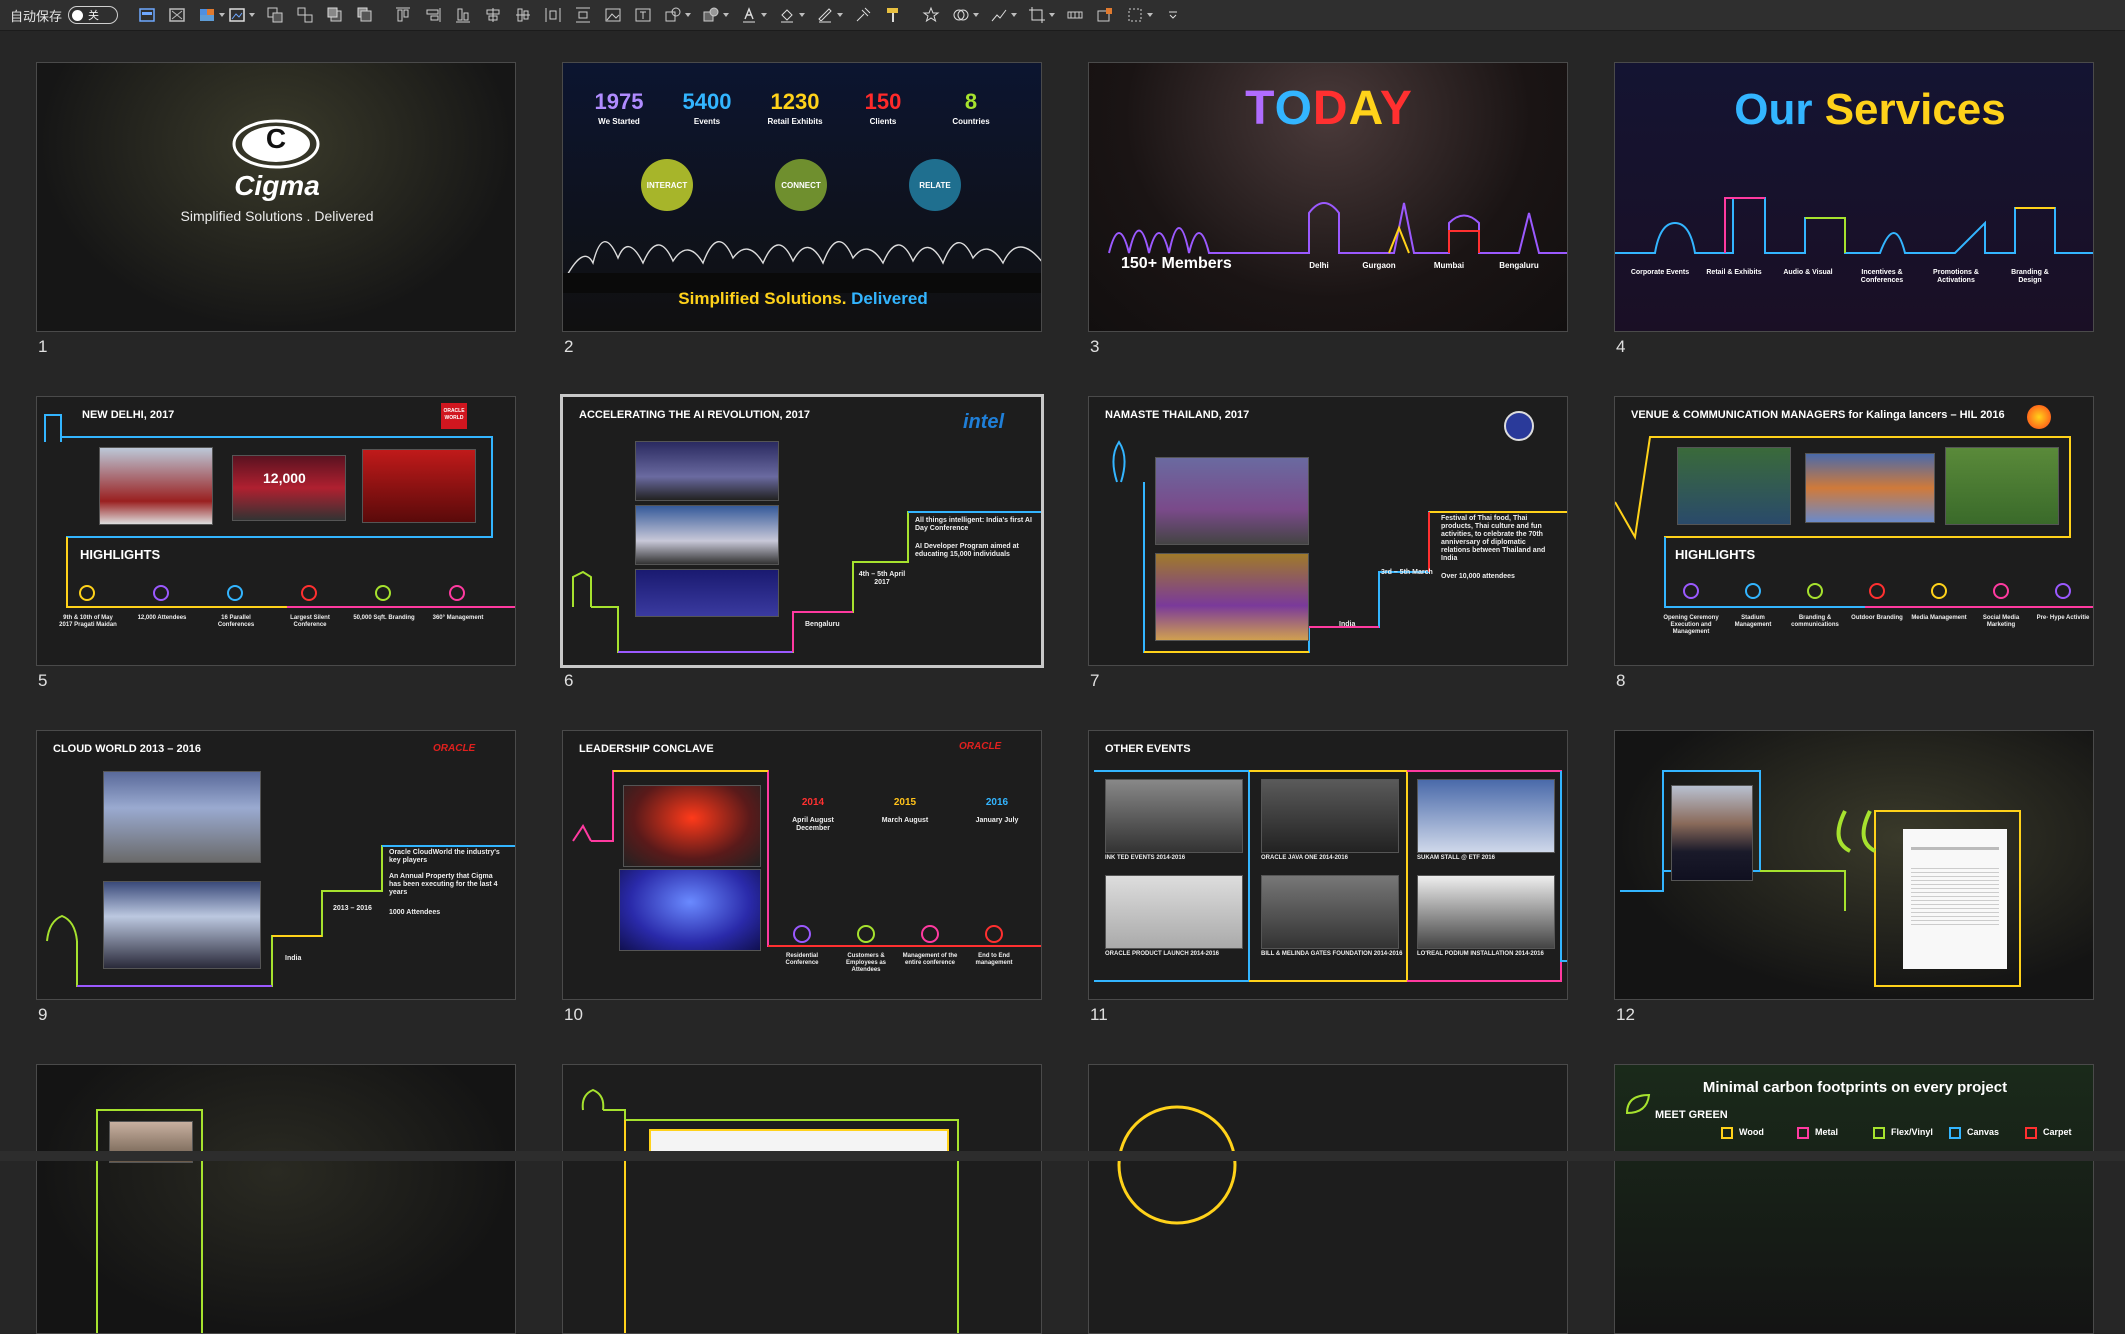  What do you see at coordinates (619, 121) in the screenshot?
I see `stat-label: We Started` at bounding box center [619, 121].